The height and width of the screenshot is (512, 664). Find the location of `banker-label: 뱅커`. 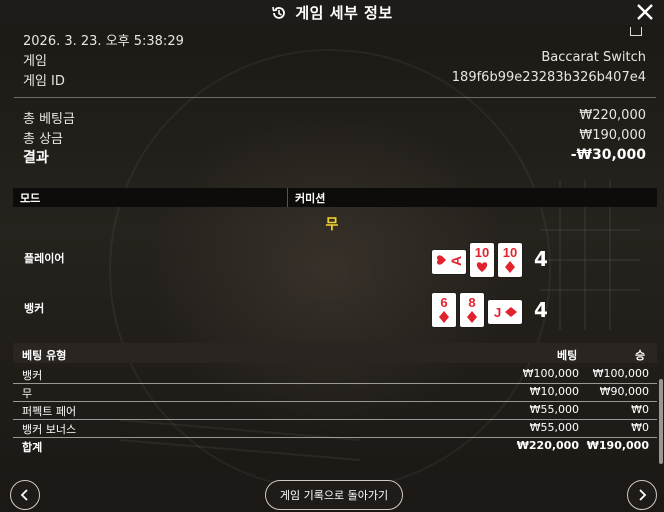

banker-label: 뱅커 is located at coordinates (34, 308).